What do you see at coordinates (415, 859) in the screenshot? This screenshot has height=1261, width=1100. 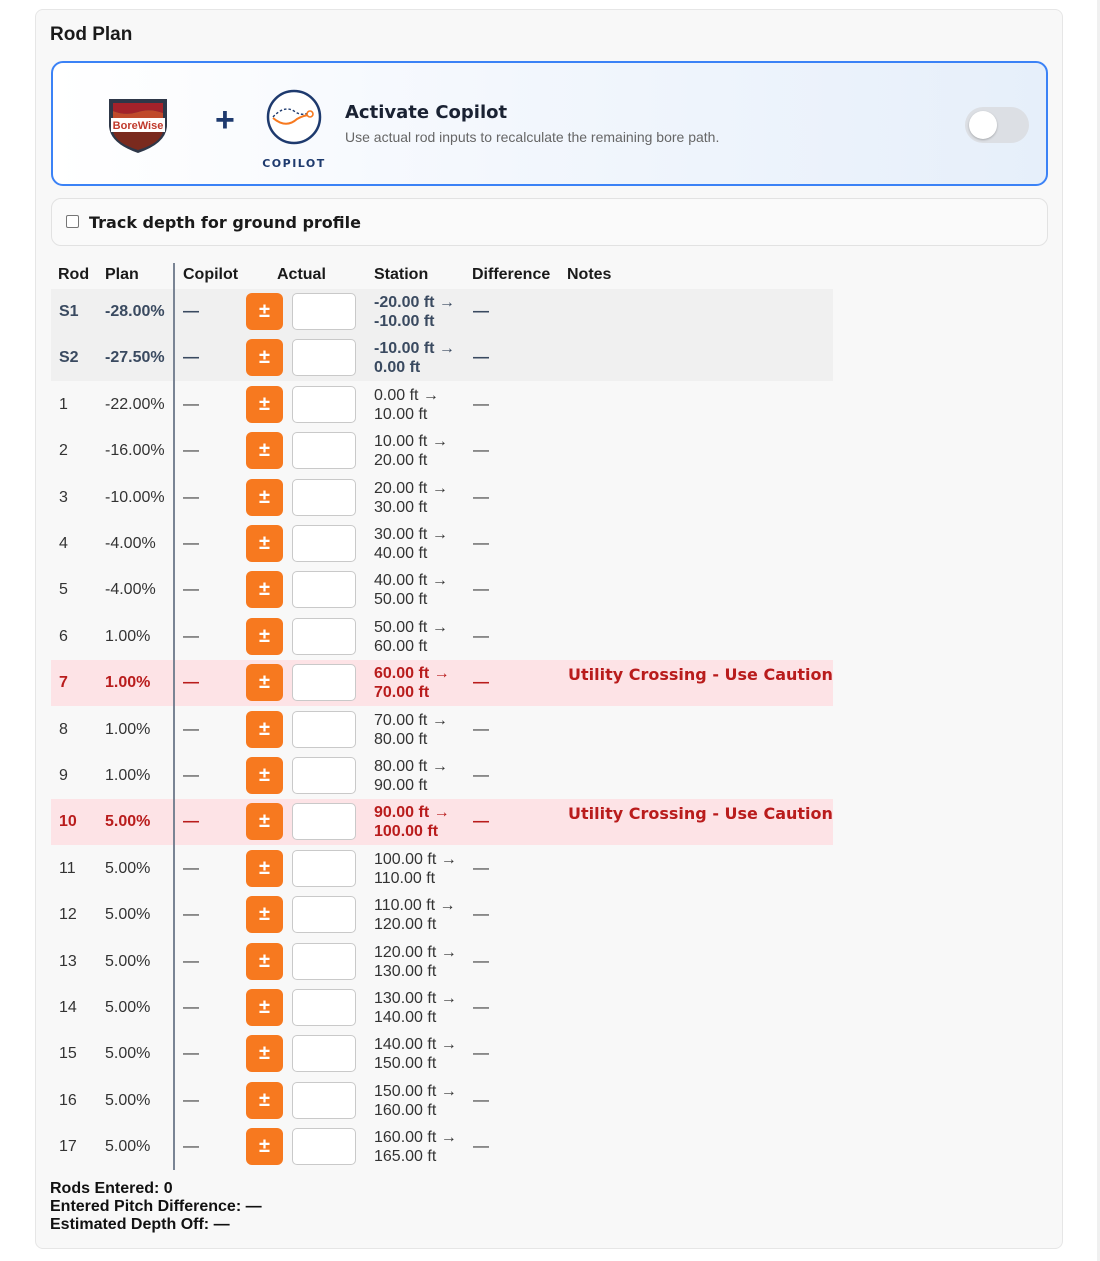 I see `station-from: 100.00 ft →` at bounding box center [415, 859].